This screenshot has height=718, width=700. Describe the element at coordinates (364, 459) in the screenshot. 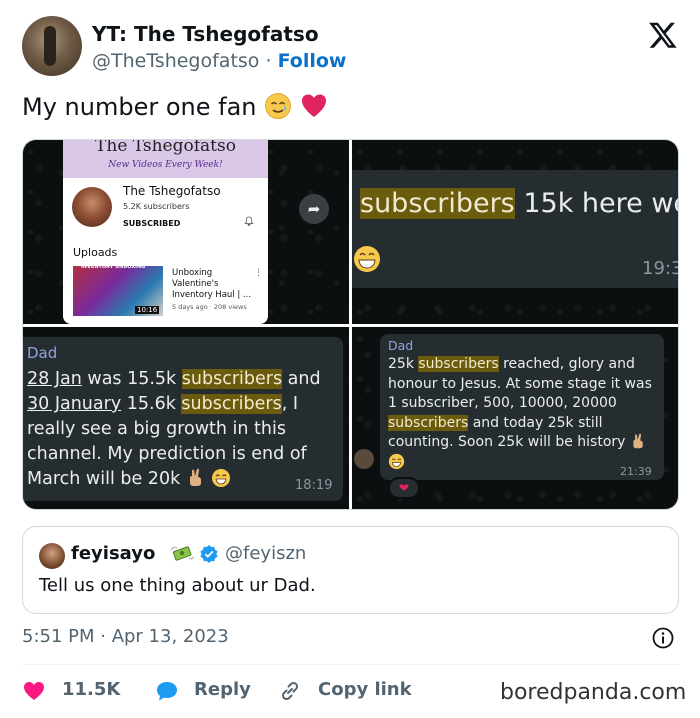

I see `sender-avatar` at that location.